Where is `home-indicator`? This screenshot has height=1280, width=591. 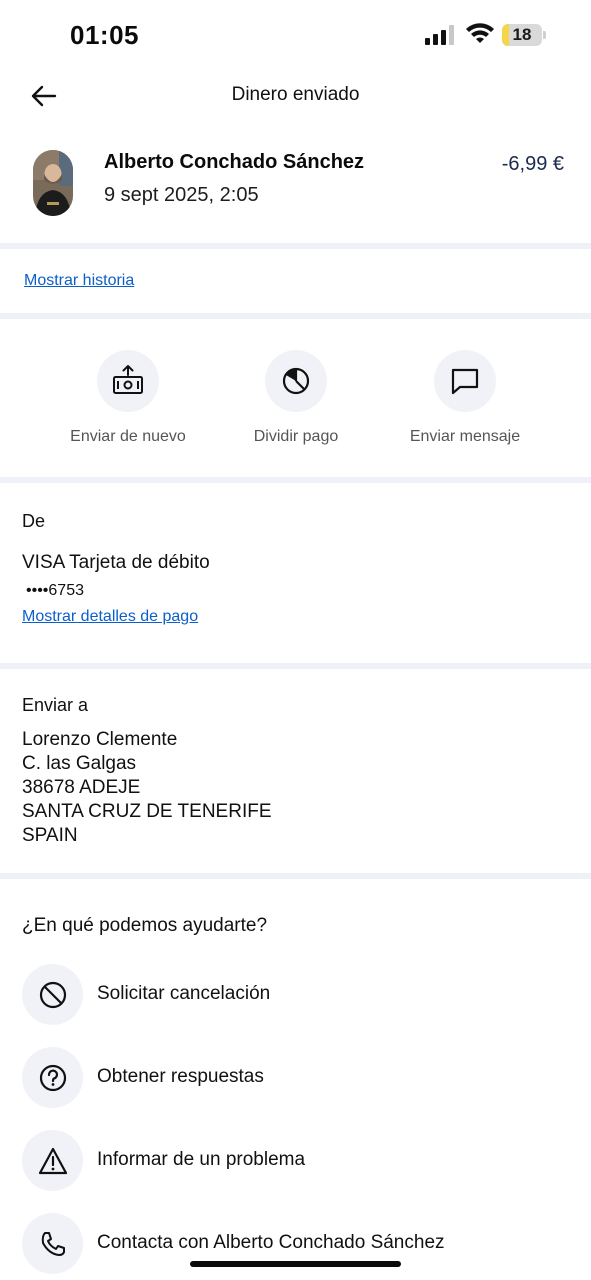
home-indicator is located at coordinates (295, 1264).